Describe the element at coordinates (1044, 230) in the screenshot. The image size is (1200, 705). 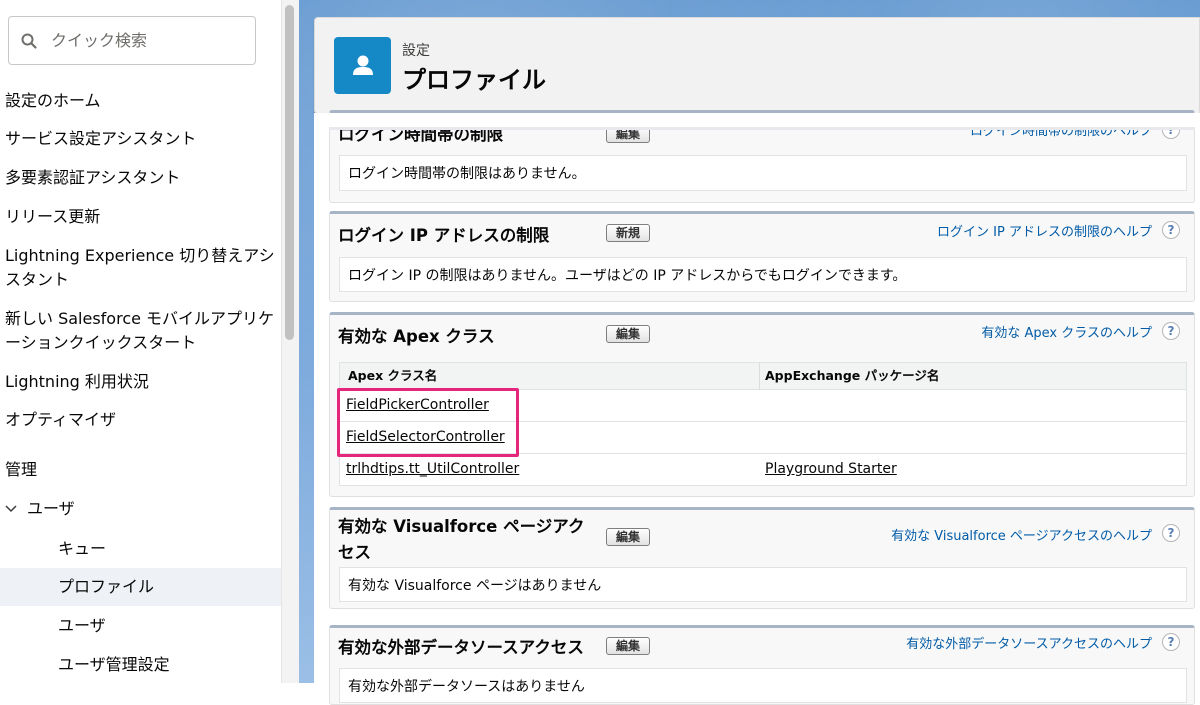
I see `login-ip-help-link: ログイン IP アドレスの制限のヘルプ` at that location.